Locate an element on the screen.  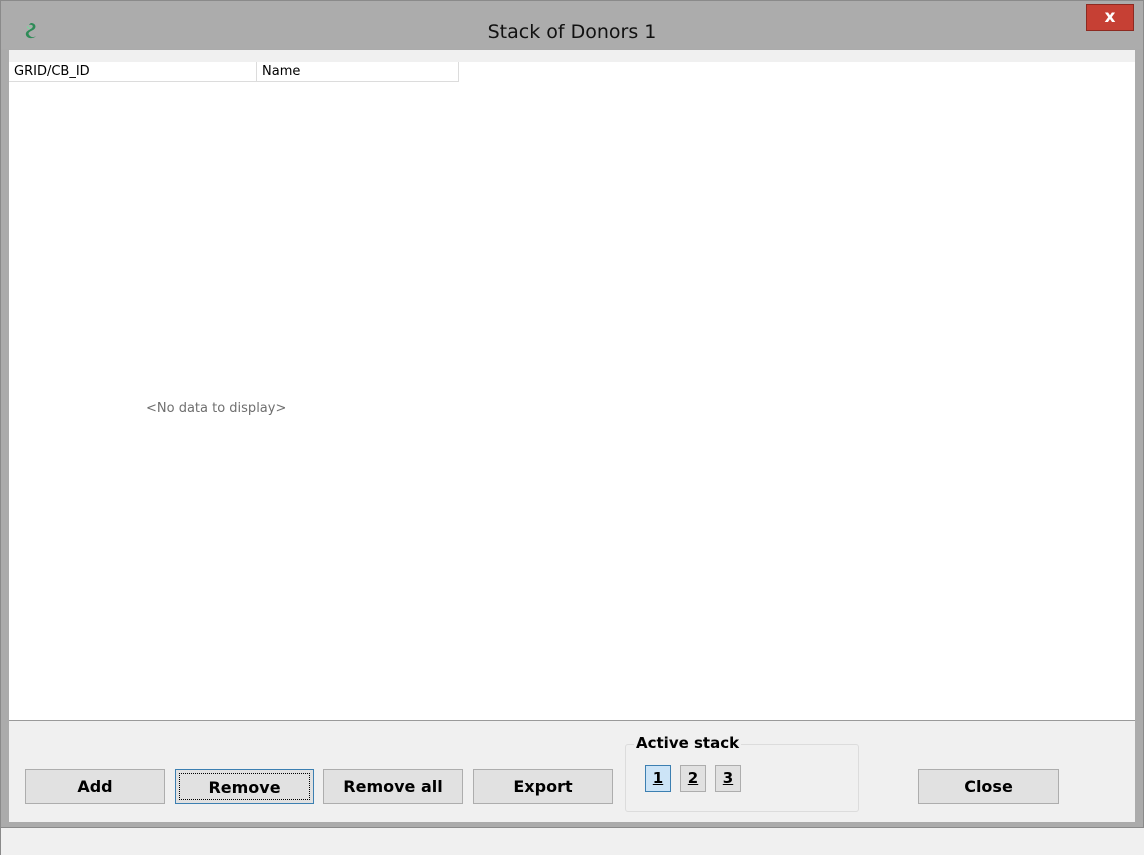
title-bar: Stack of Donors 1 x is located at coordinates (572, 25).